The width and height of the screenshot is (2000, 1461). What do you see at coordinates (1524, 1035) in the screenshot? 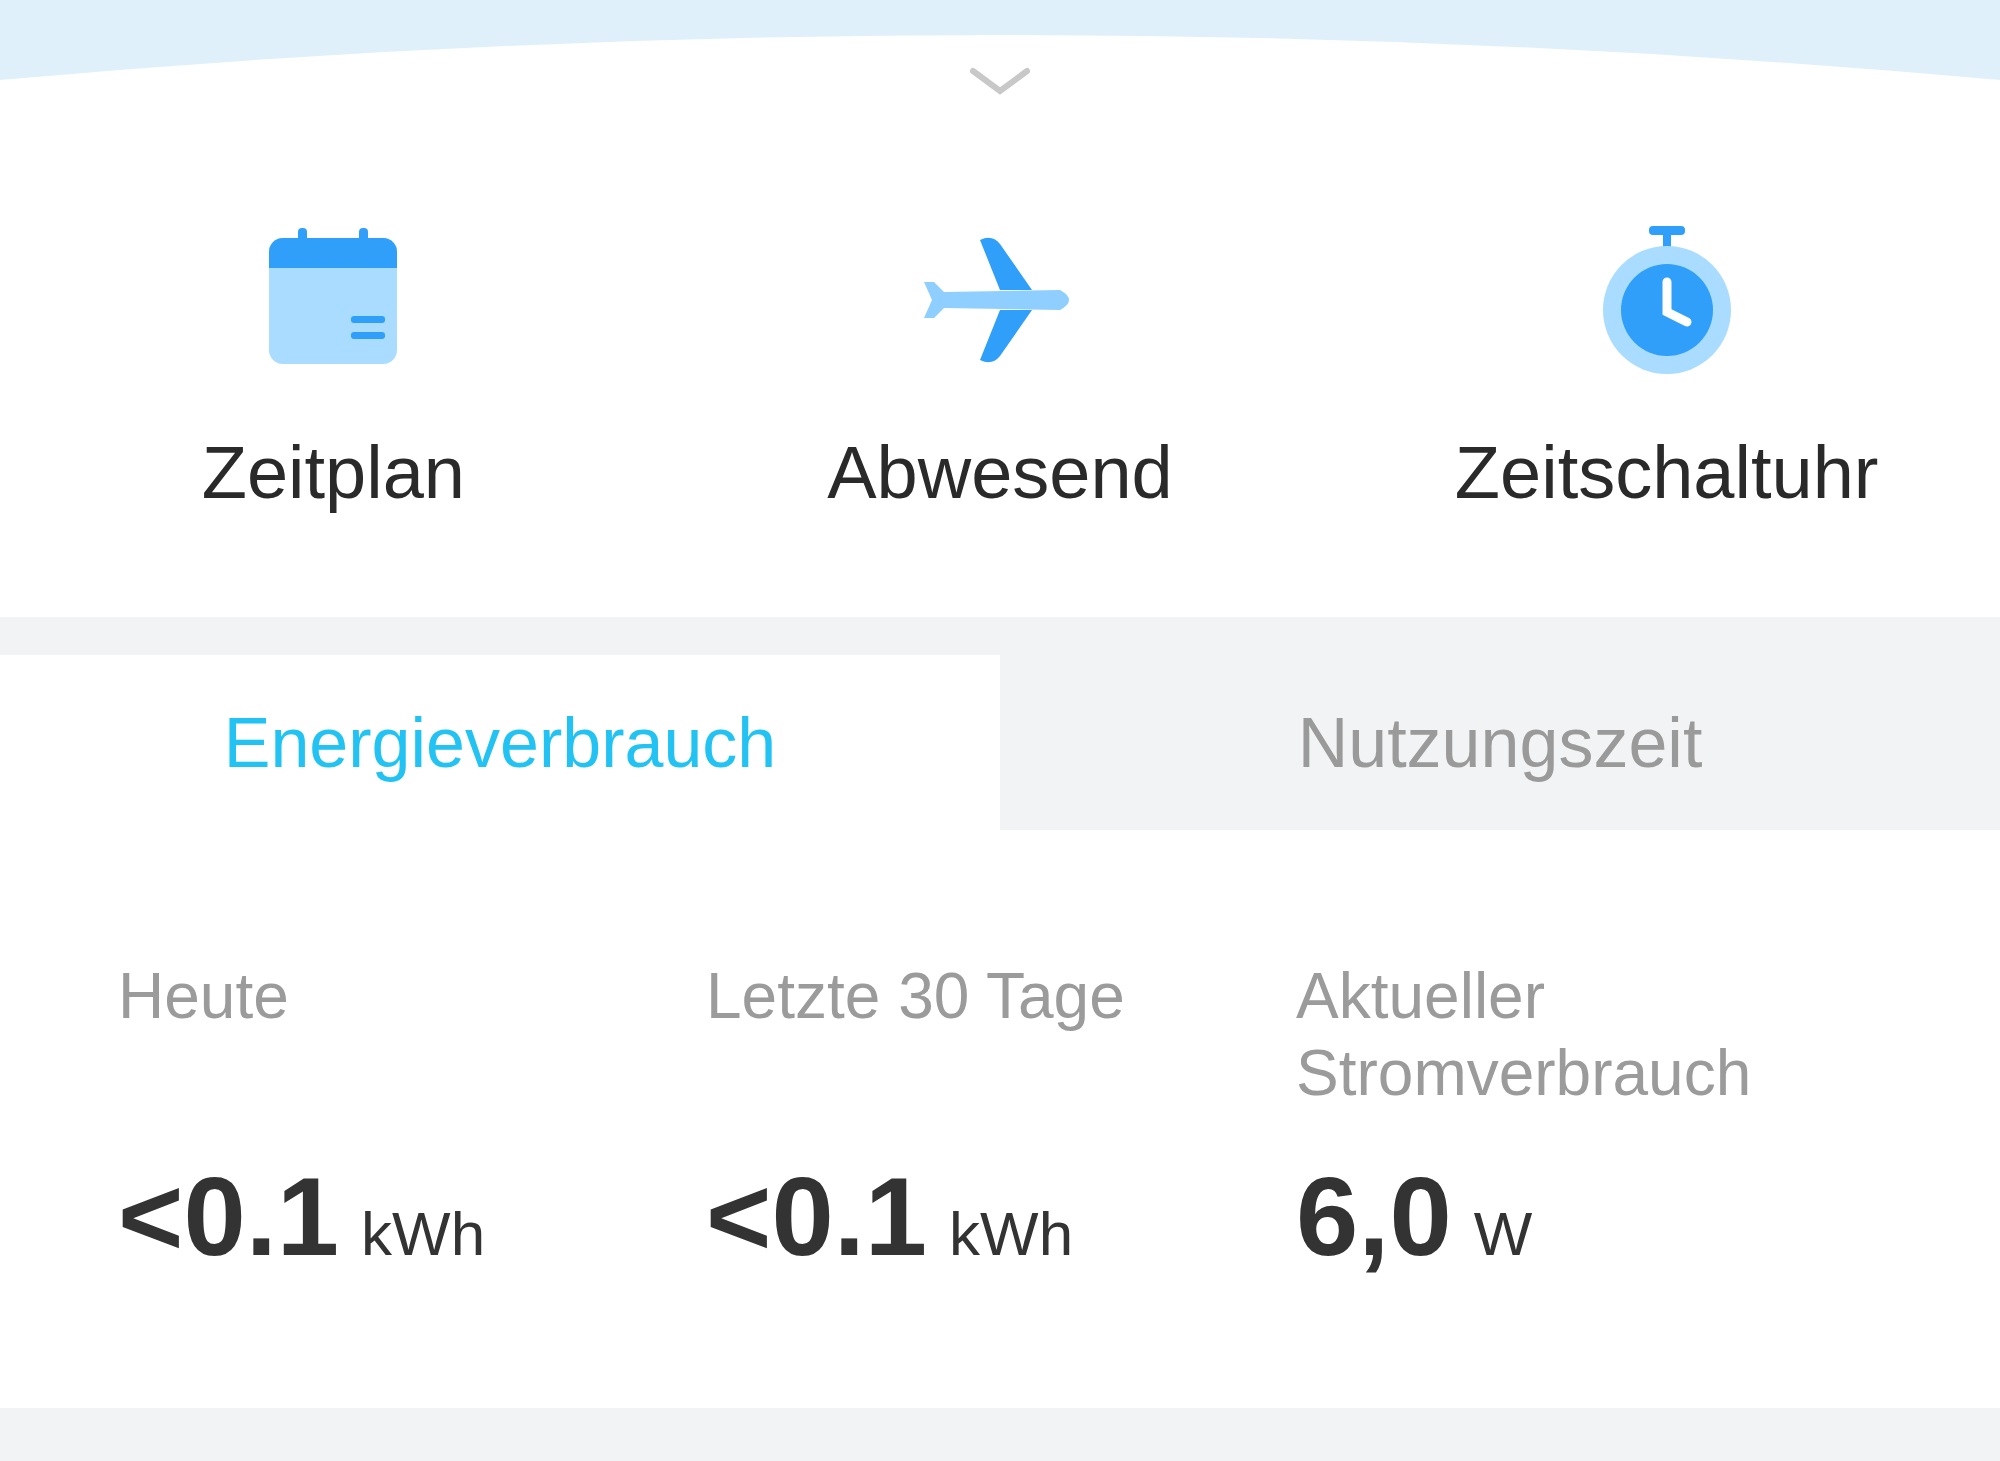
I see `stat-label: Aktueller Stromverbrauch` at bounding box center [1524, 1035].